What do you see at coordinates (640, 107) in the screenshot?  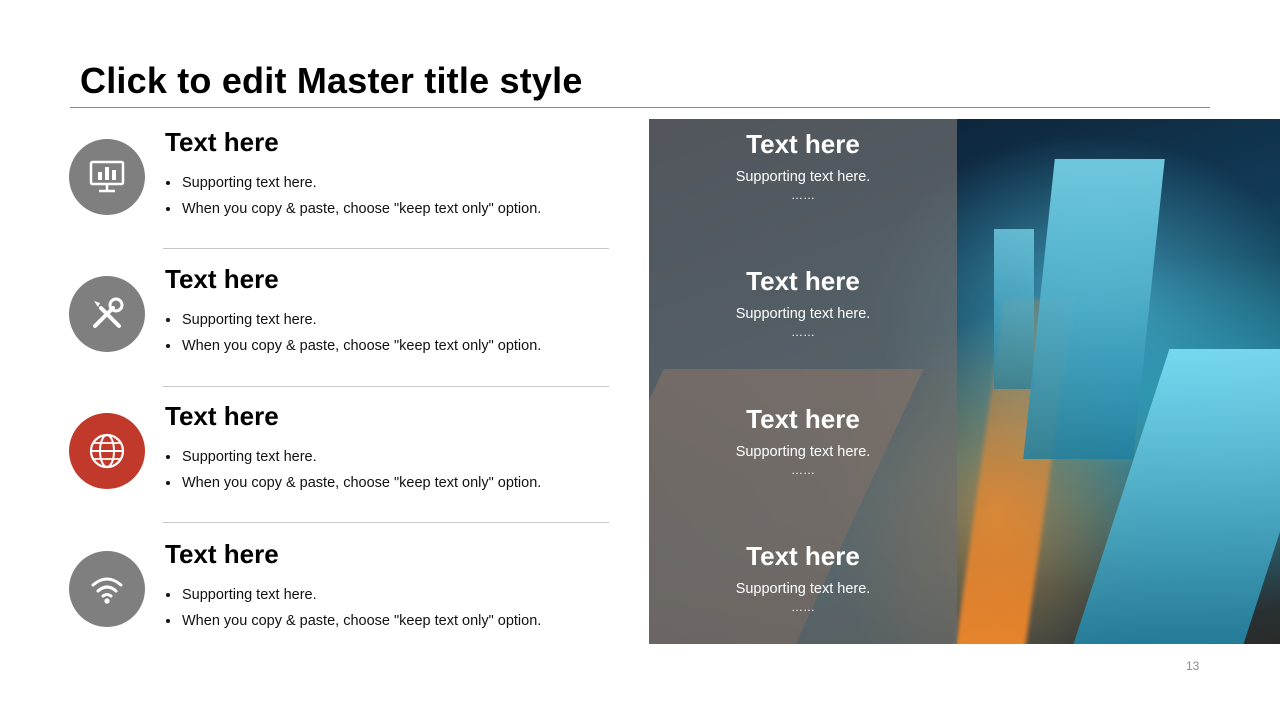 I see `title-divider` at bounding box center [640, 107].